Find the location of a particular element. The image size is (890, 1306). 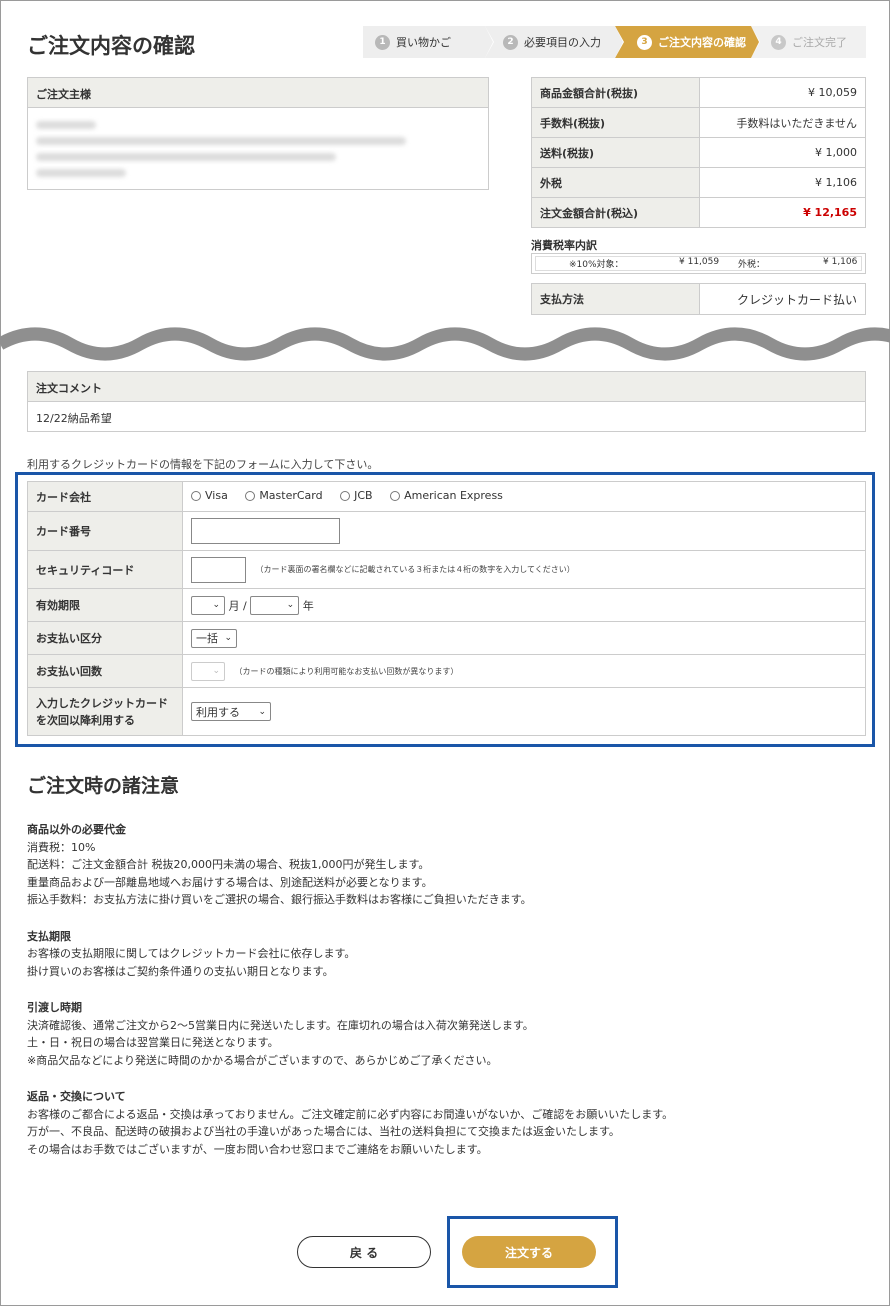

order-button-highlight-frame is located at coordinates (532, 1252).